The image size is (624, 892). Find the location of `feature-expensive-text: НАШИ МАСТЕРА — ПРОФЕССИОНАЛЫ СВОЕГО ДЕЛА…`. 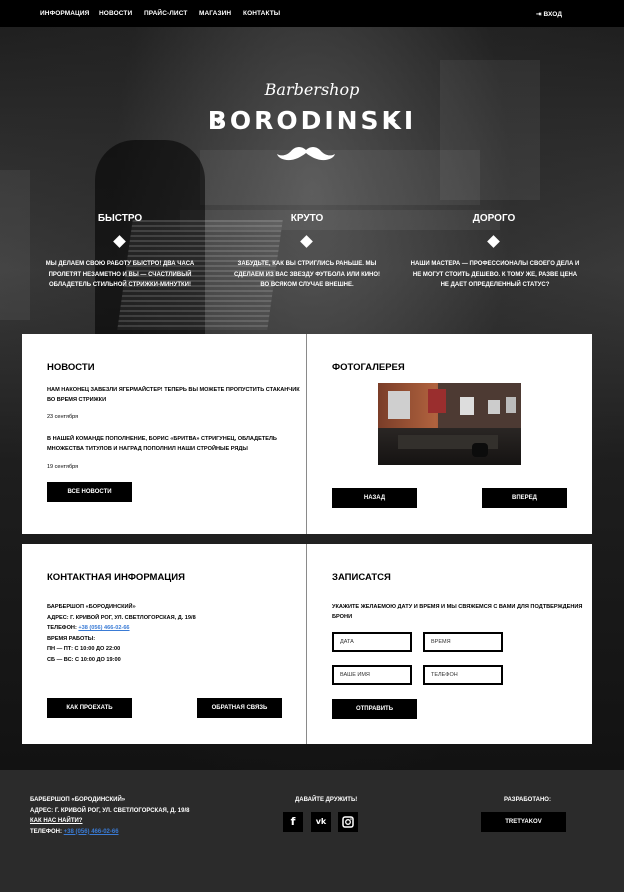

feature-expensive-text: НАШИ МАСТЕРА — ПРОФЕССИОНАЛЫ СВОЕГО ДЕЛА… is located at coordinates (495, 274).